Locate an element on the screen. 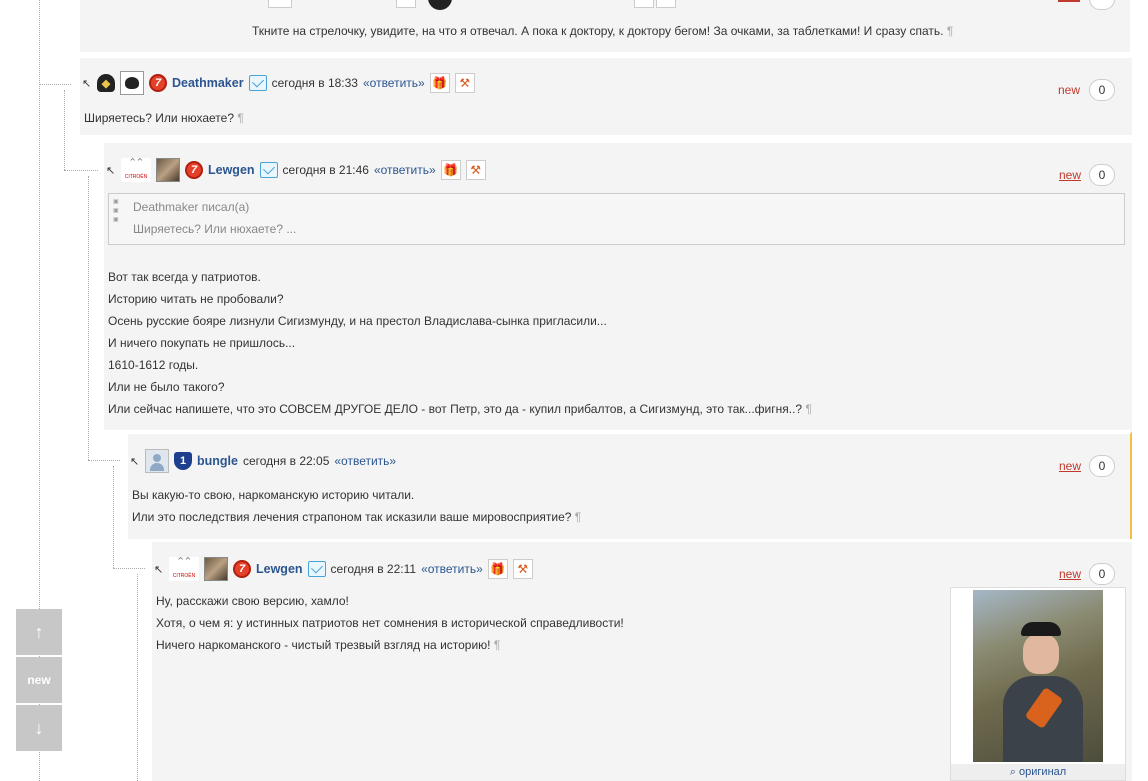 This screenshot has width=1148, height=781. comment-header: ↖ 1 bungle сегодня в 22:05 «ответить» is located at coordinates (263, 461).